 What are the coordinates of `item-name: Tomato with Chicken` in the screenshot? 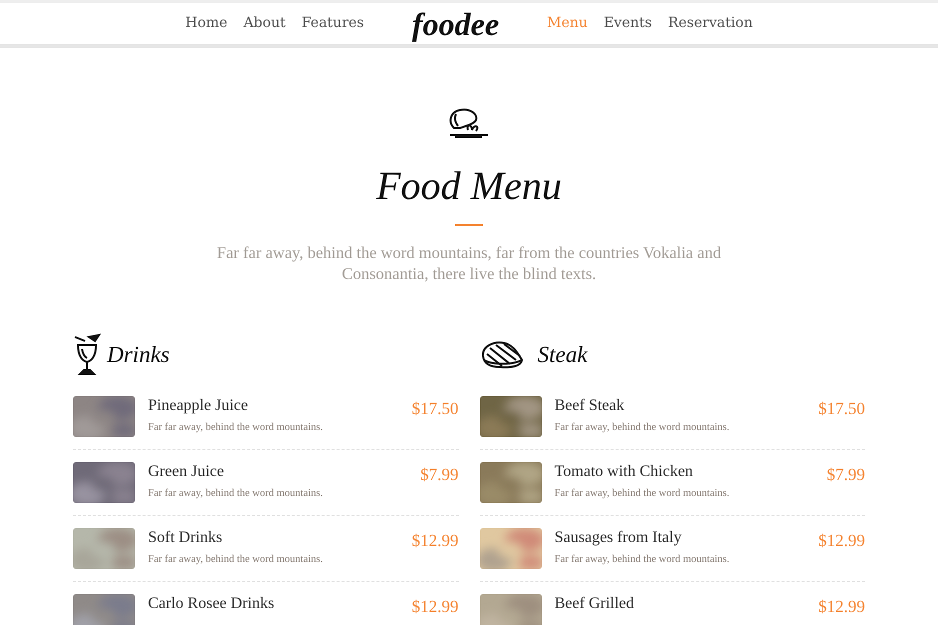 It's located at (624, 472).